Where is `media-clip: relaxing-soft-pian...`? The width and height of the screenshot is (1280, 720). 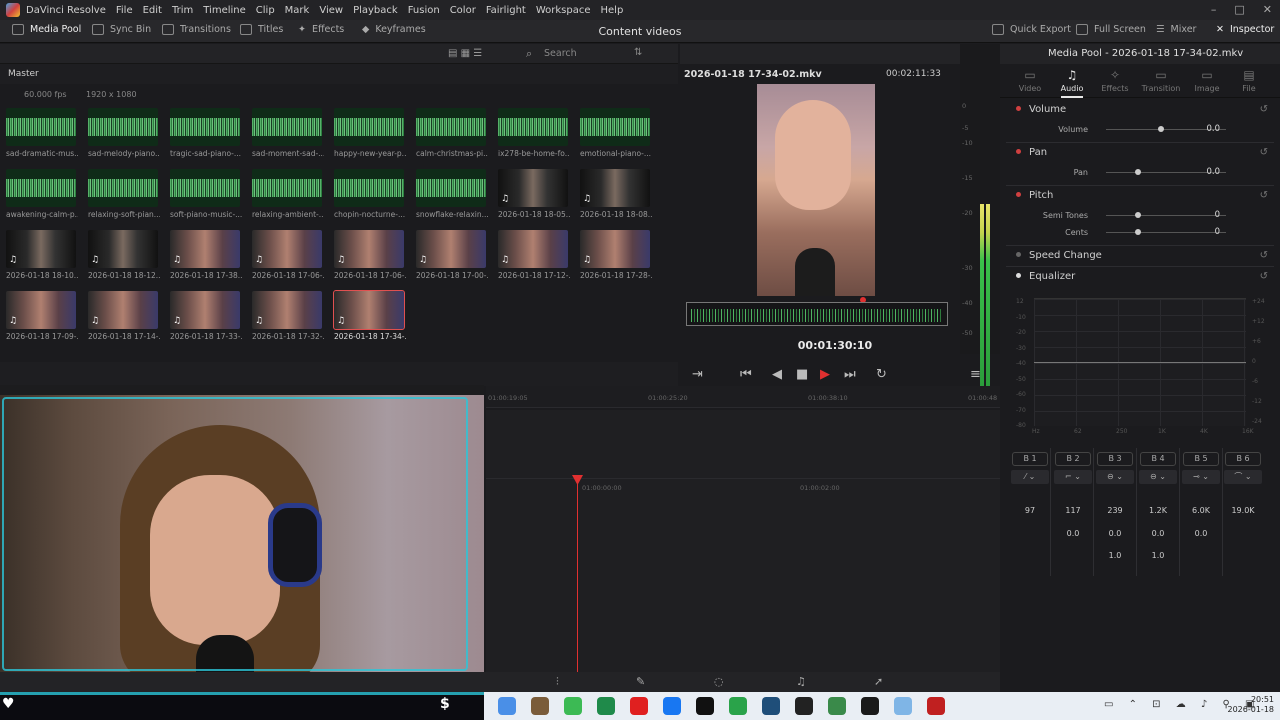 media-clip: relaxing-soft-pian... is located at coordinates (124, 194).